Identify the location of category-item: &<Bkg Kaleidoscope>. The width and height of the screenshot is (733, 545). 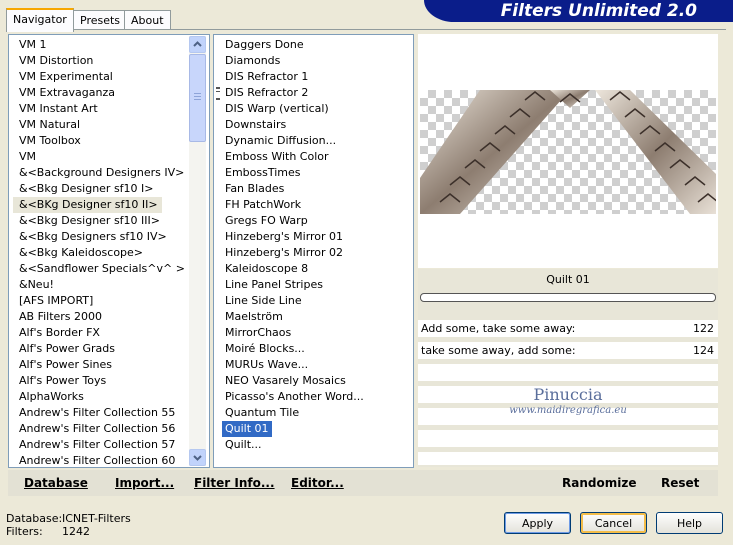
(81, 253).